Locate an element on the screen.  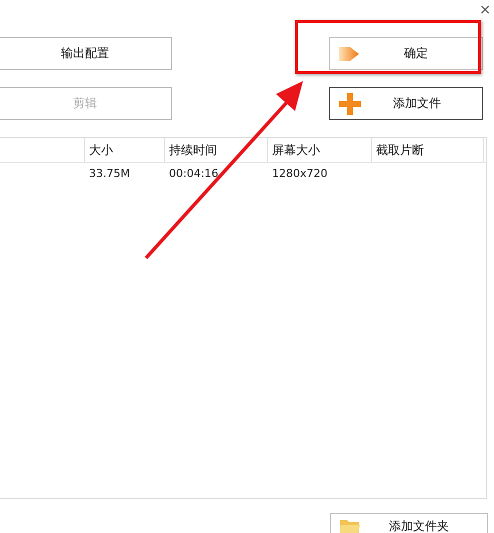
table-cell: 33.75M is located at coordinates (109, 173).